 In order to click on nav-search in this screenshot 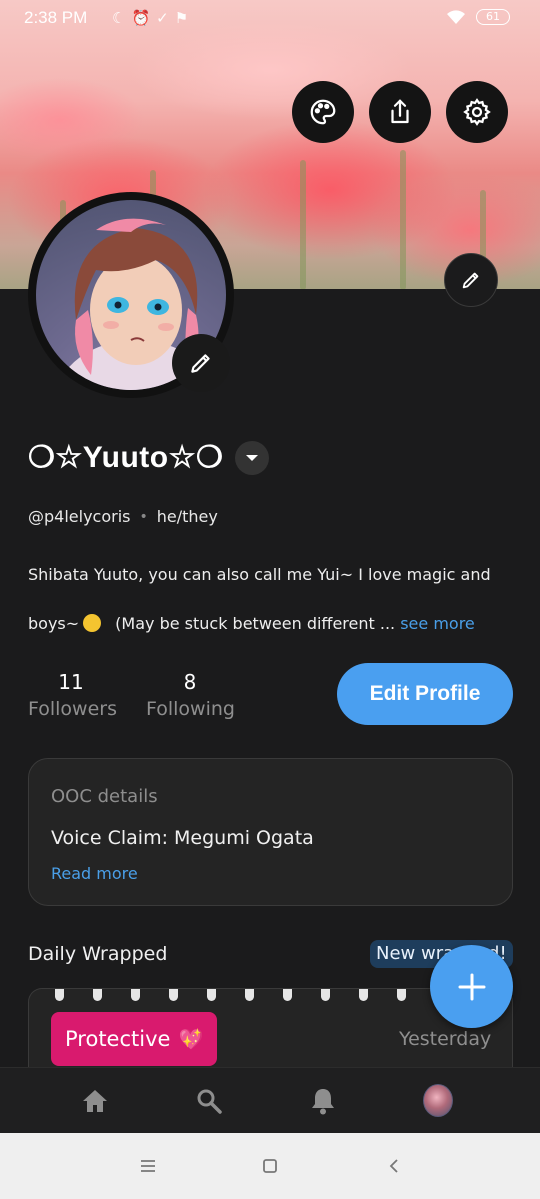, I will do `click(209, 1101)`.